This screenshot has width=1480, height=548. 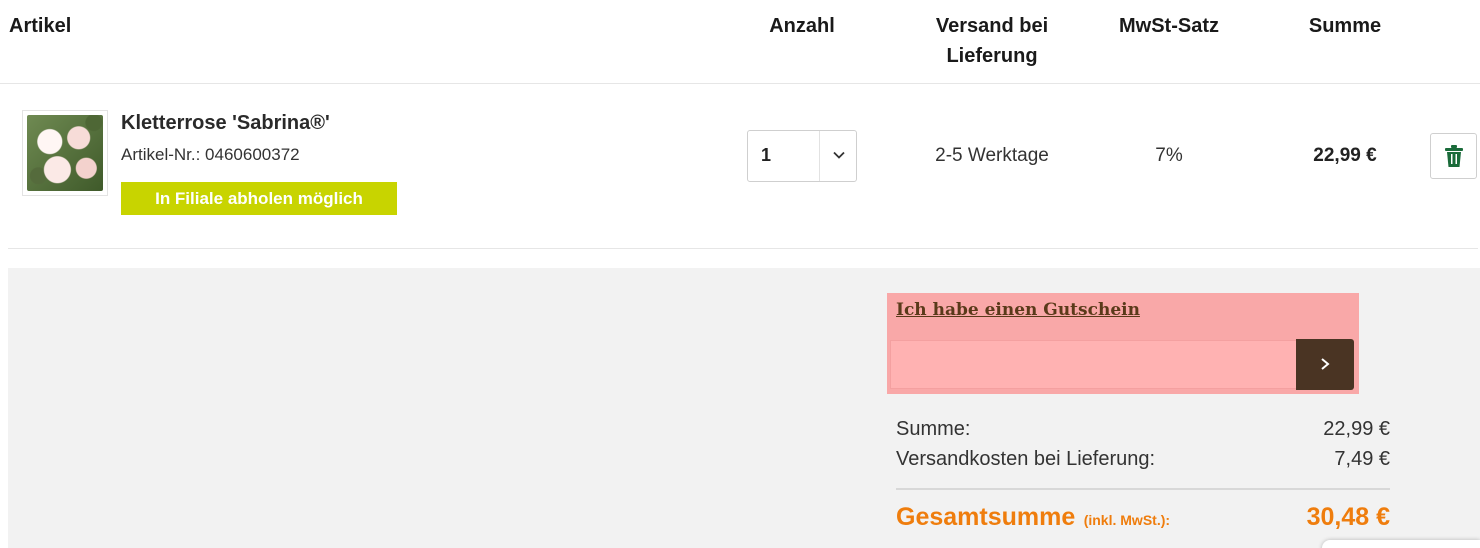 What do you see at coordinates (1348, 517) in the screenshot?
I see `grand-total-value: 30,48 €` at bounding box center [1348, 517].